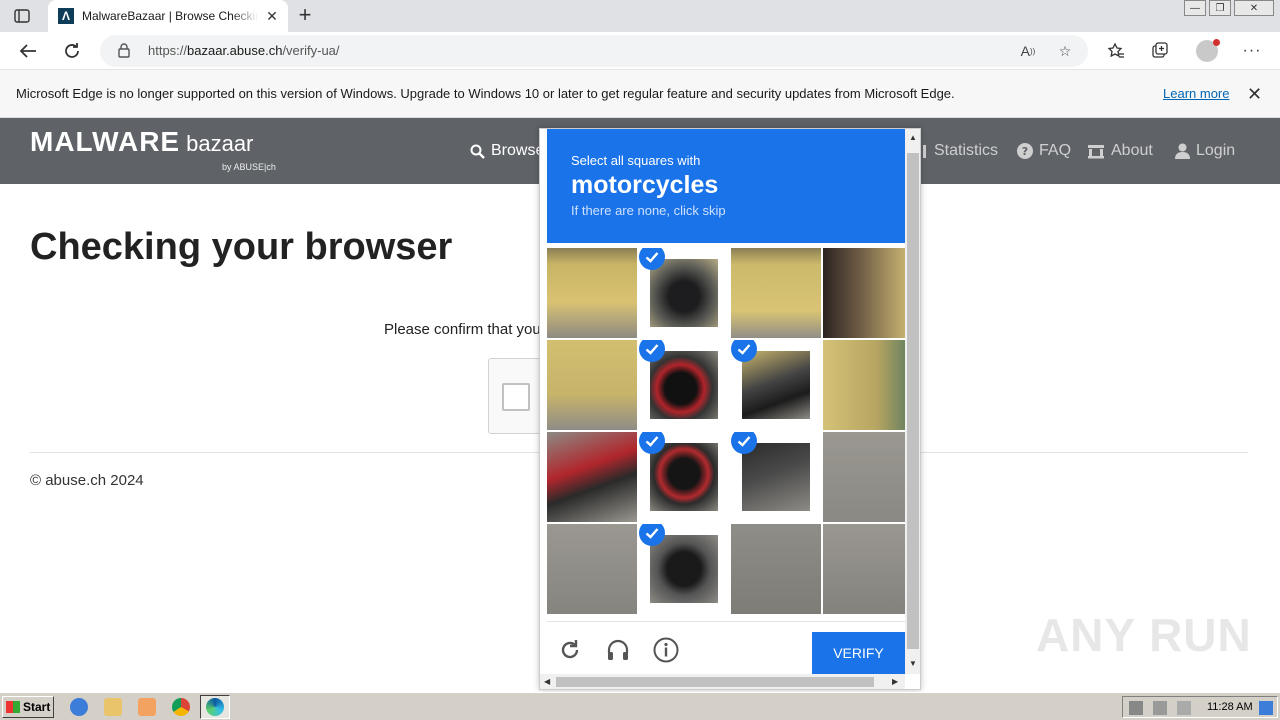  I want to click on anyrun-watermark: ANY RUN, so click(1144, 635).